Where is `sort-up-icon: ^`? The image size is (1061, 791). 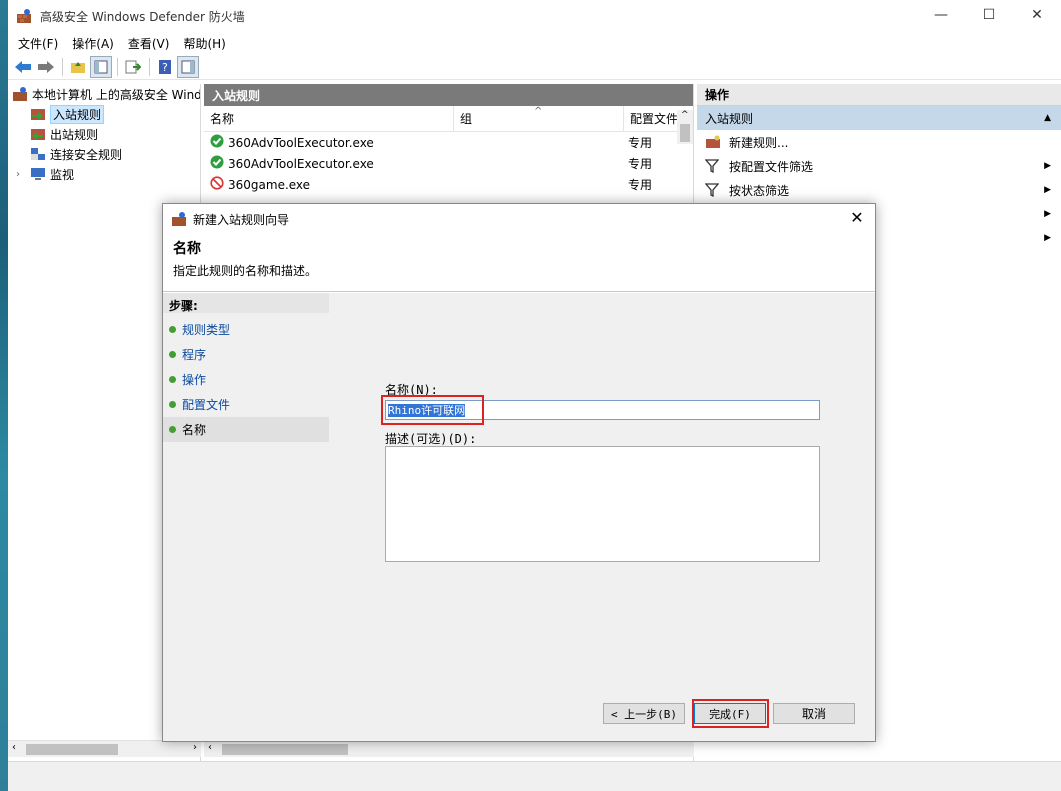 sort-up-icon: ^ is located at coordinates (538, 111).